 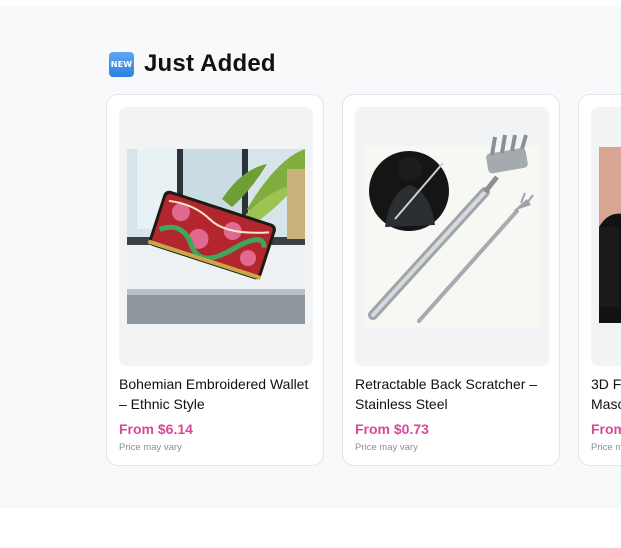 I want to click on product-card: 3D Fi Masc From Price m, so click(x=599, y=280).